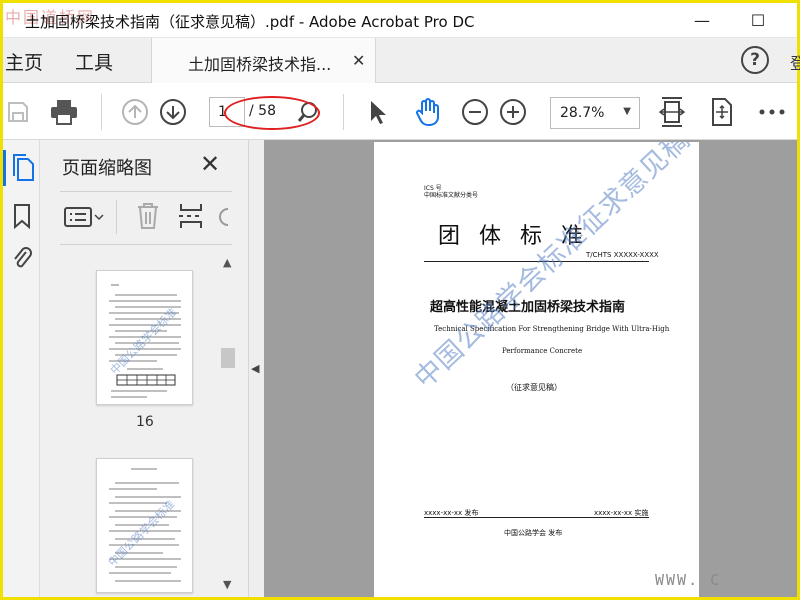 This screenshot has height=600, width=800. Describe the element at coordinates (536, 517) in the screenshot. I see `footer-rule` at that location.